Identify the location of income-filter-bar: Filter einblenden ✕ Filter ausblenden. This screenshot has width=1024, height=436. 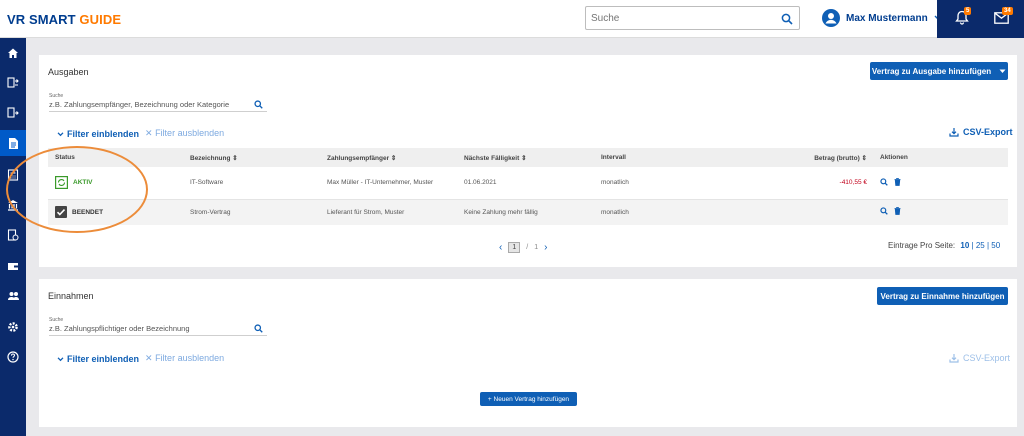
(140, 358).